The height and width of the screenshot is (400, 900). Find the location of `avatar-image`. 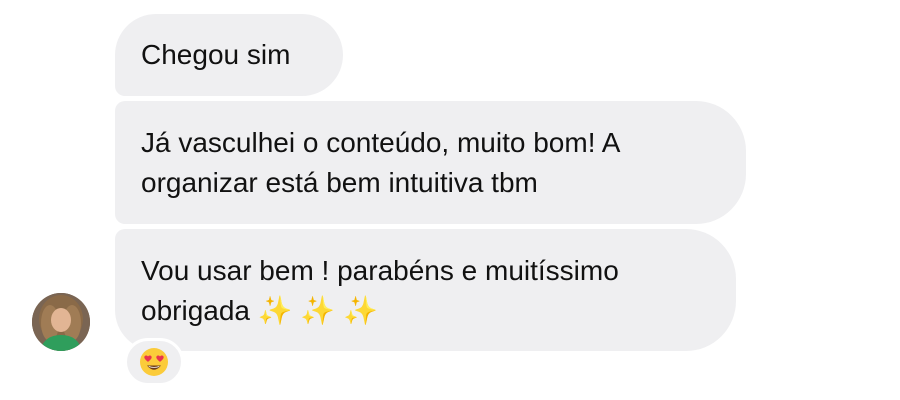

avatar-image is located at coordinates (61, 322).